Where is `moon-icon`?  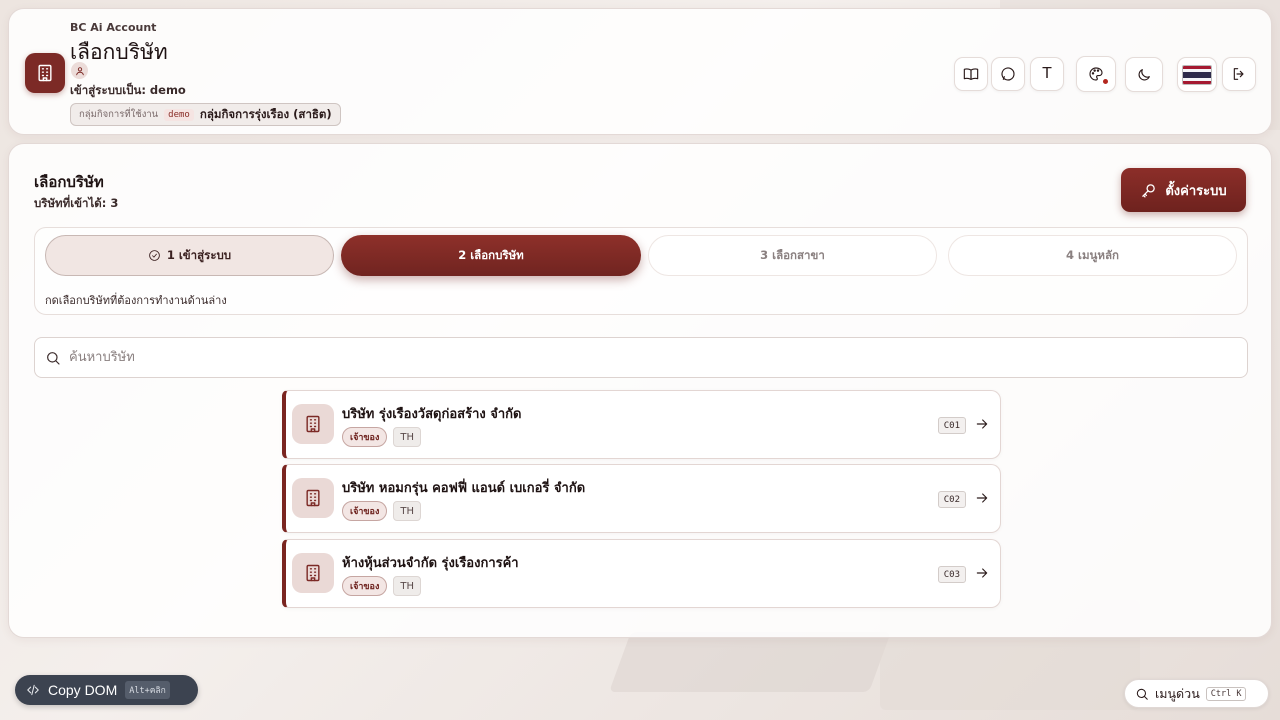 moon-icon is located at coordinates (1144, 74).